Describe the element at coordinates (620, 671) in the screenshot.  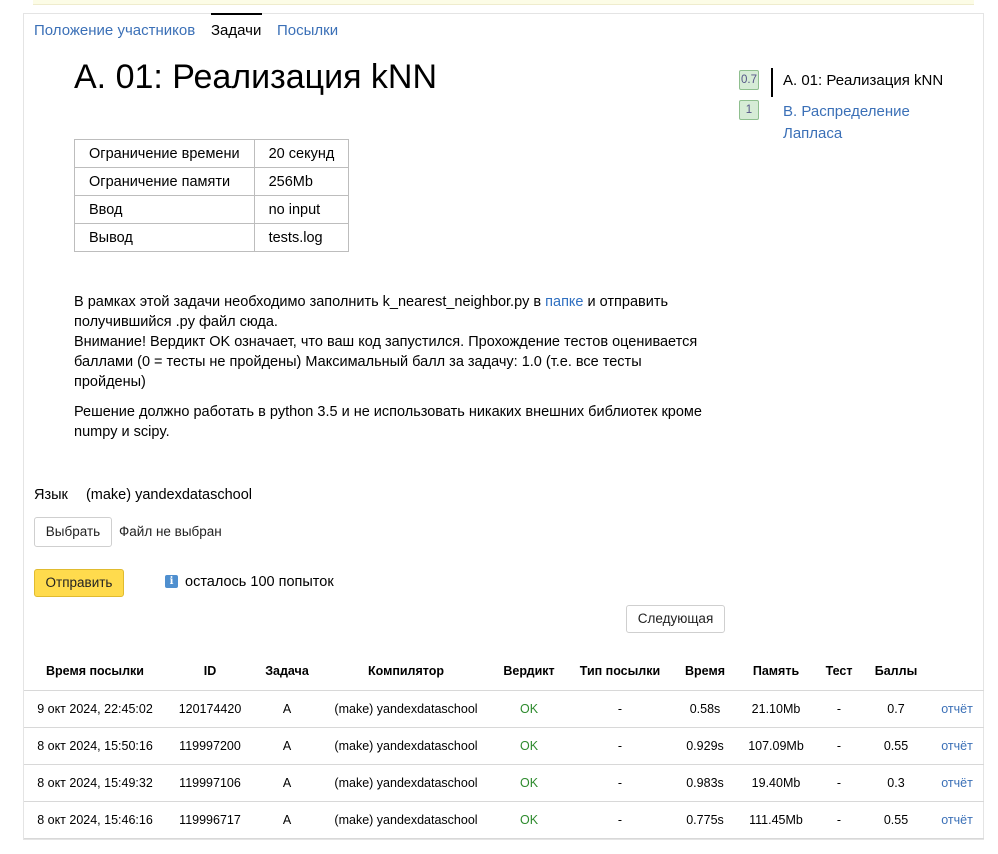
I see `column-header: Тип посылки` at that location.